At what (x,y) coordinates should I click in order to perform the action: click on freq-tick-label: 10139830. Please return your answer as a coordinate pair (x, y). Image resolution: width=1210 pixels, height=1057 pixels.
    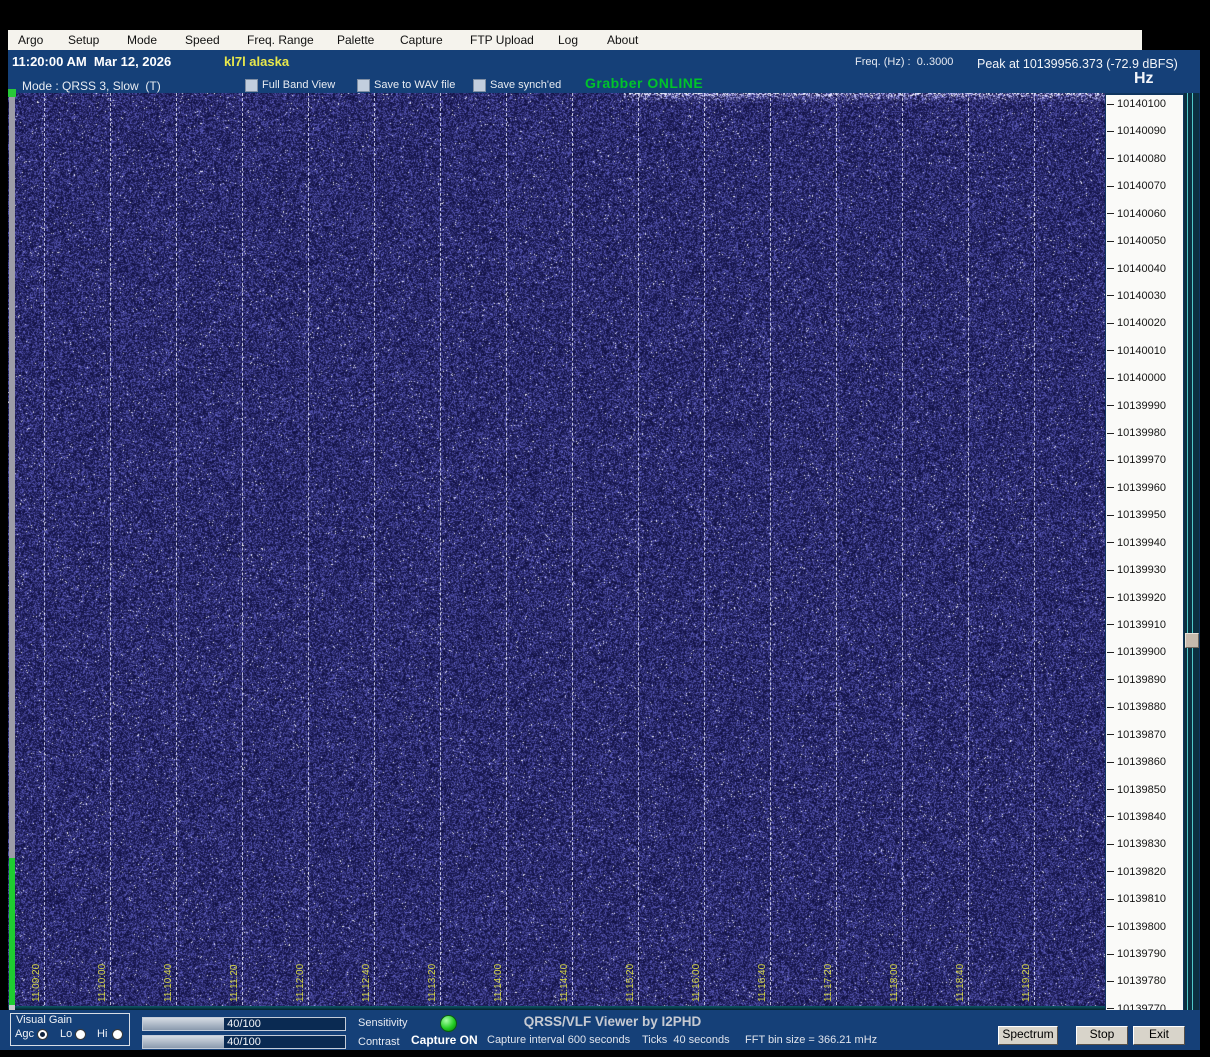
    Looking at the image, I should click on (1141, 844).